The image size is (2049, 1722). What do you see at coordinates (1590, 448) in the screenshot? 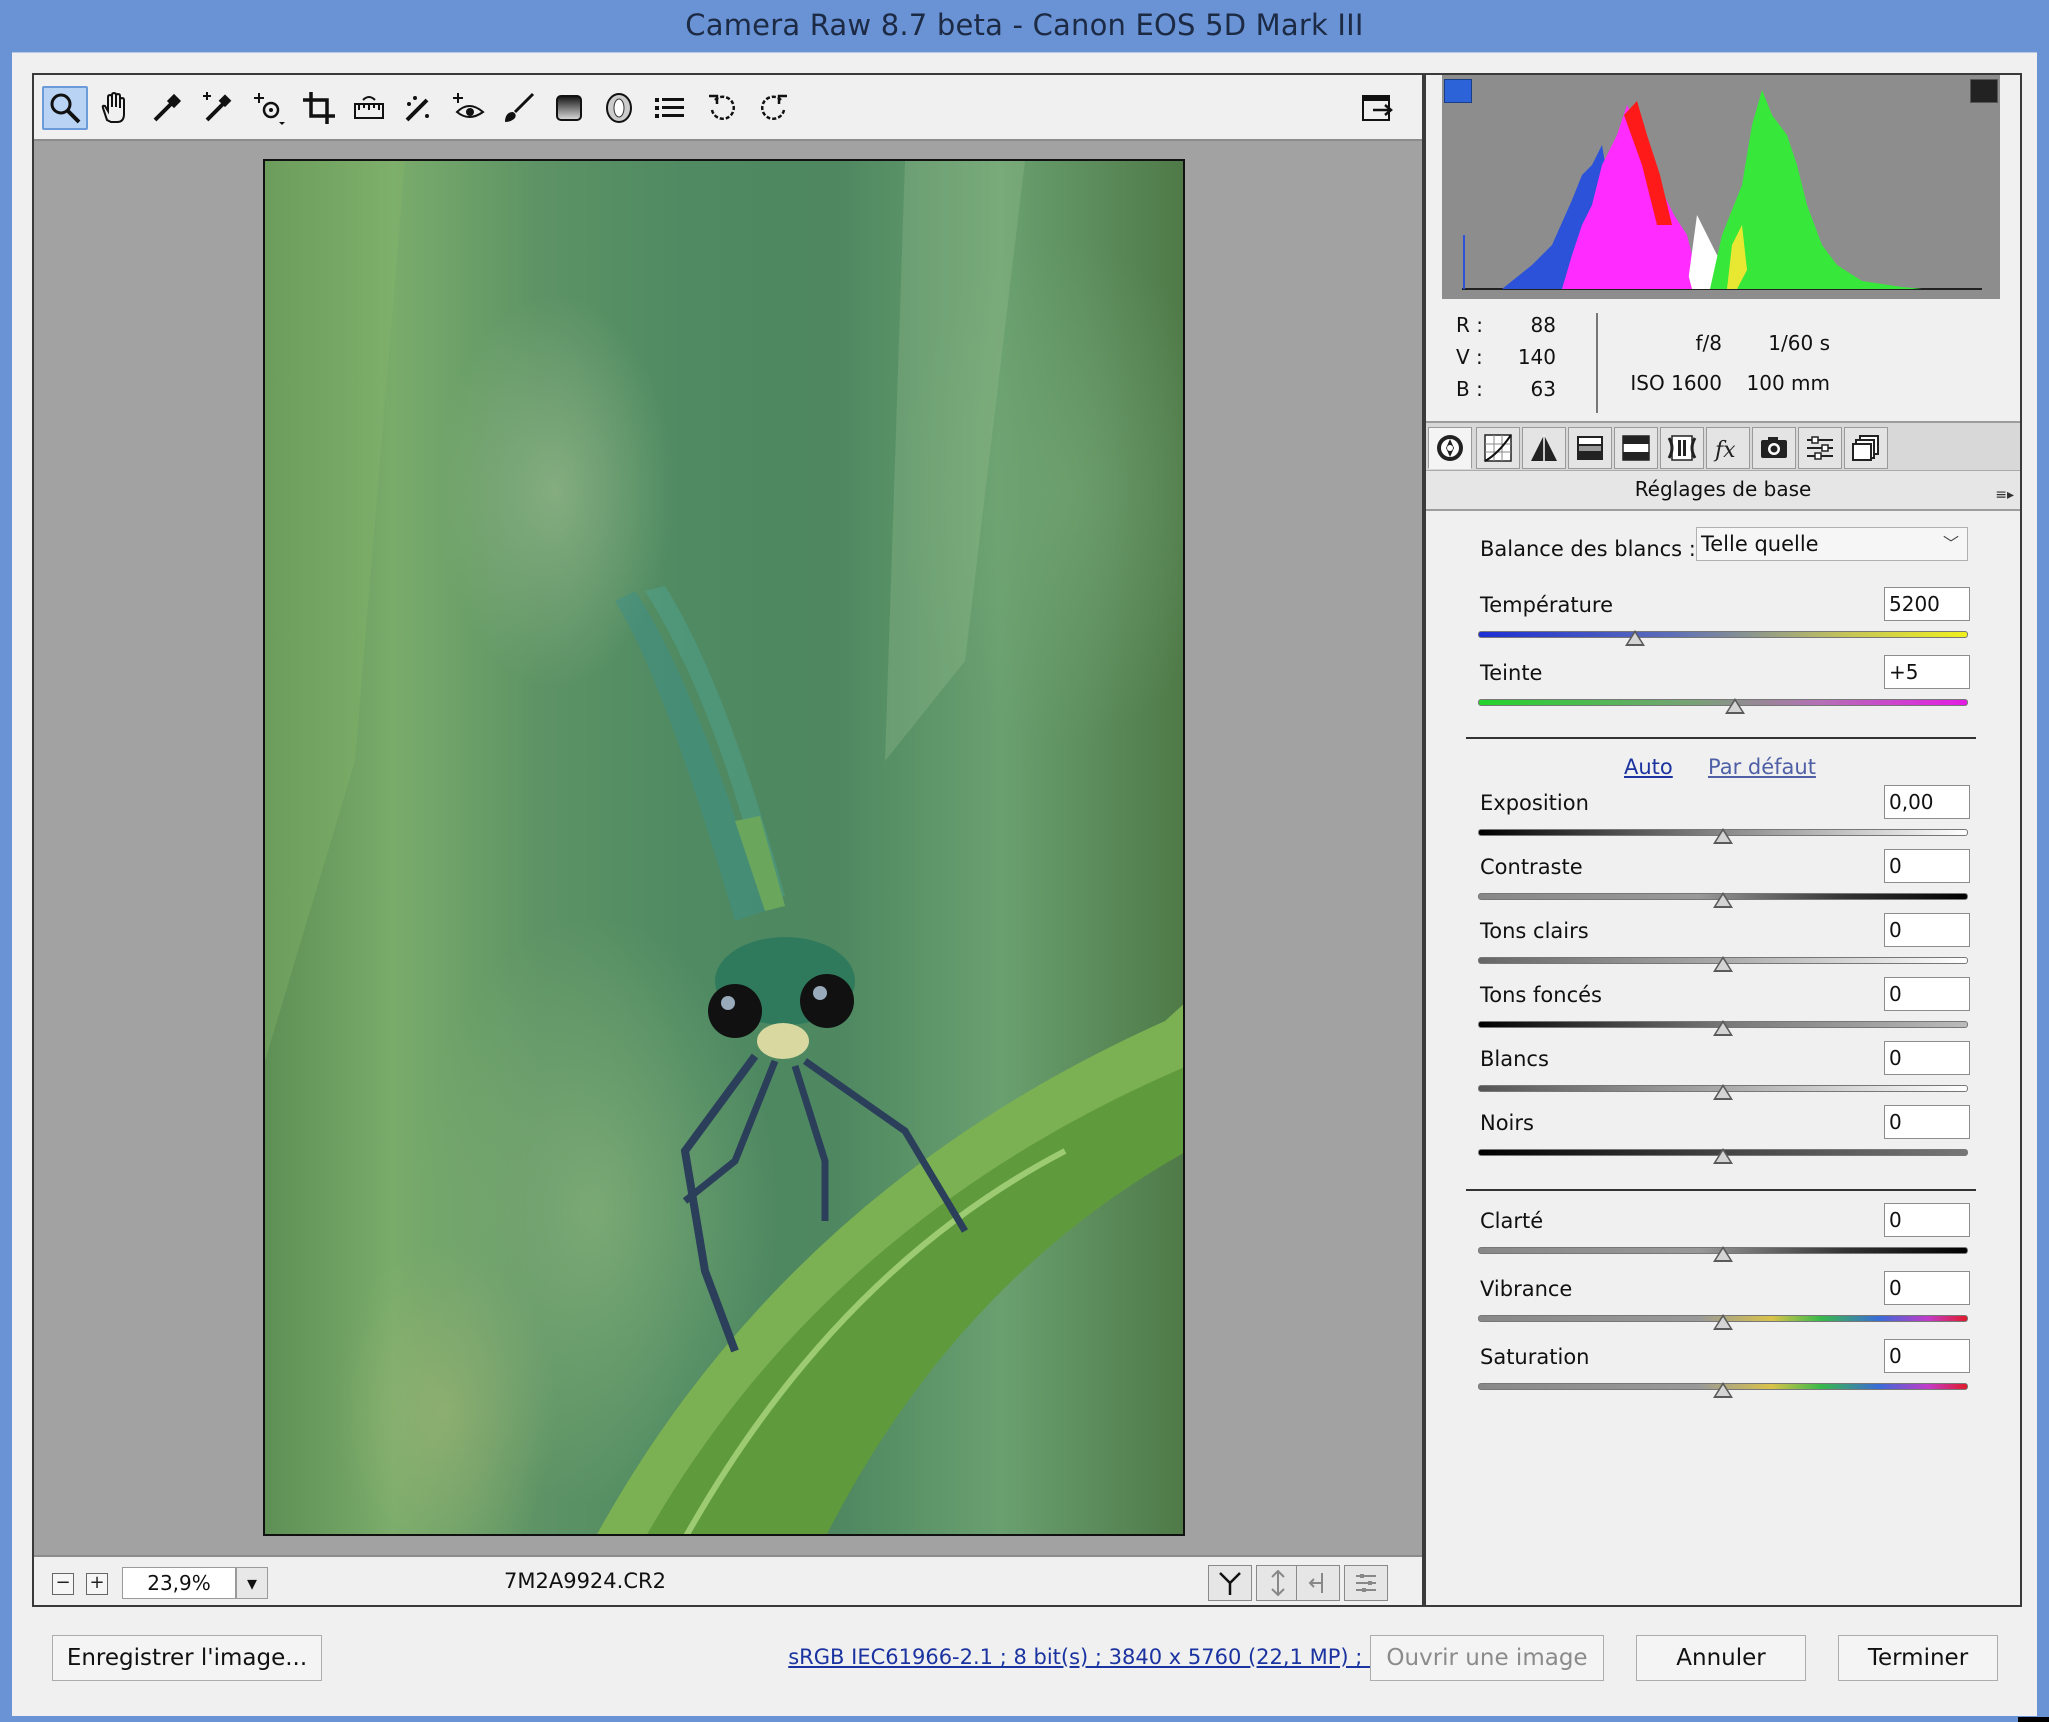
I see `hsl-tab-icon` at bounding box center [1590, 448].